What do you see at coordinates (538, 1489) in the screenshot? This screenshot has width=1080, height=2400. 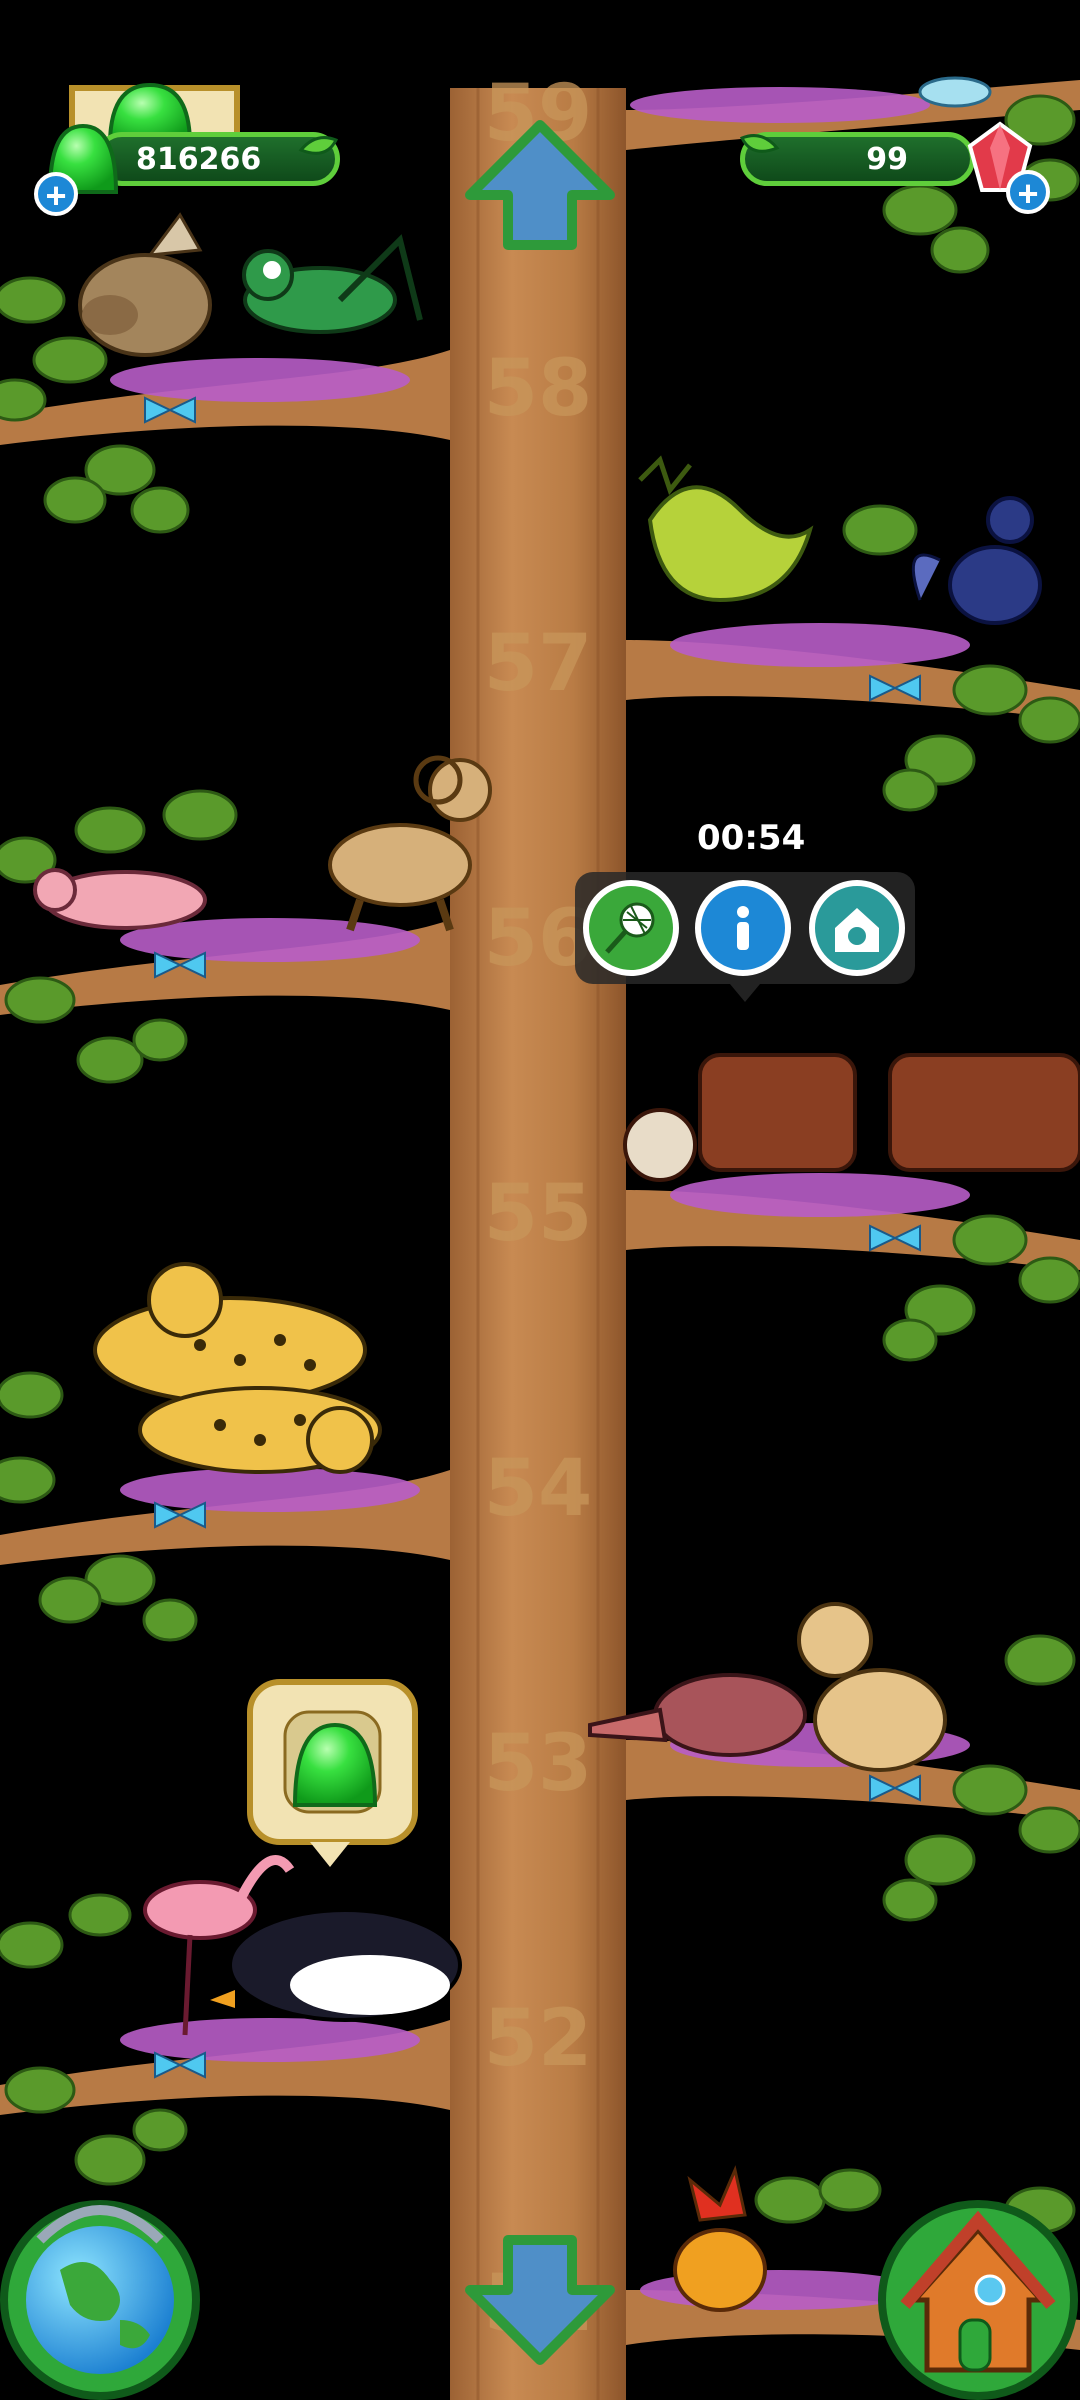 I see `level-number: 54` at bounding box center [538, 1489].